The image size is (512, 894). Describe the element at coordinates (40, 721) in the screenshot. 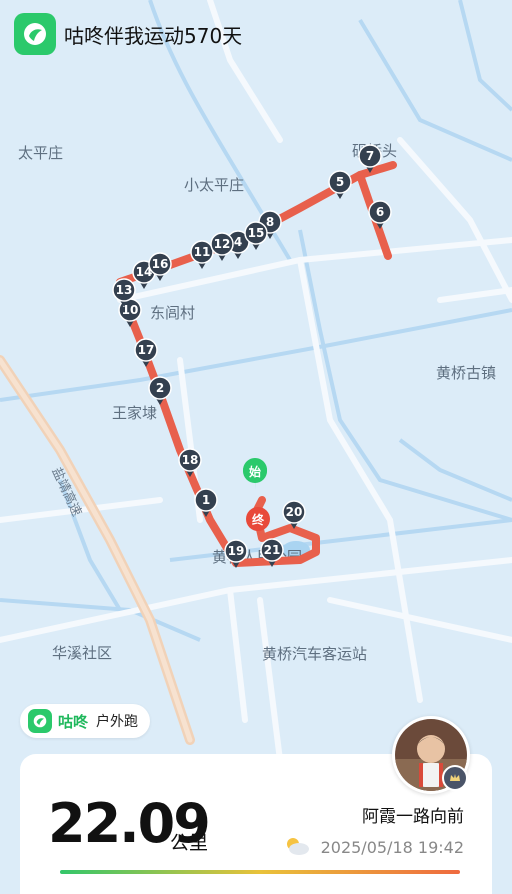

I see `gudong-logo-icon` at that location.